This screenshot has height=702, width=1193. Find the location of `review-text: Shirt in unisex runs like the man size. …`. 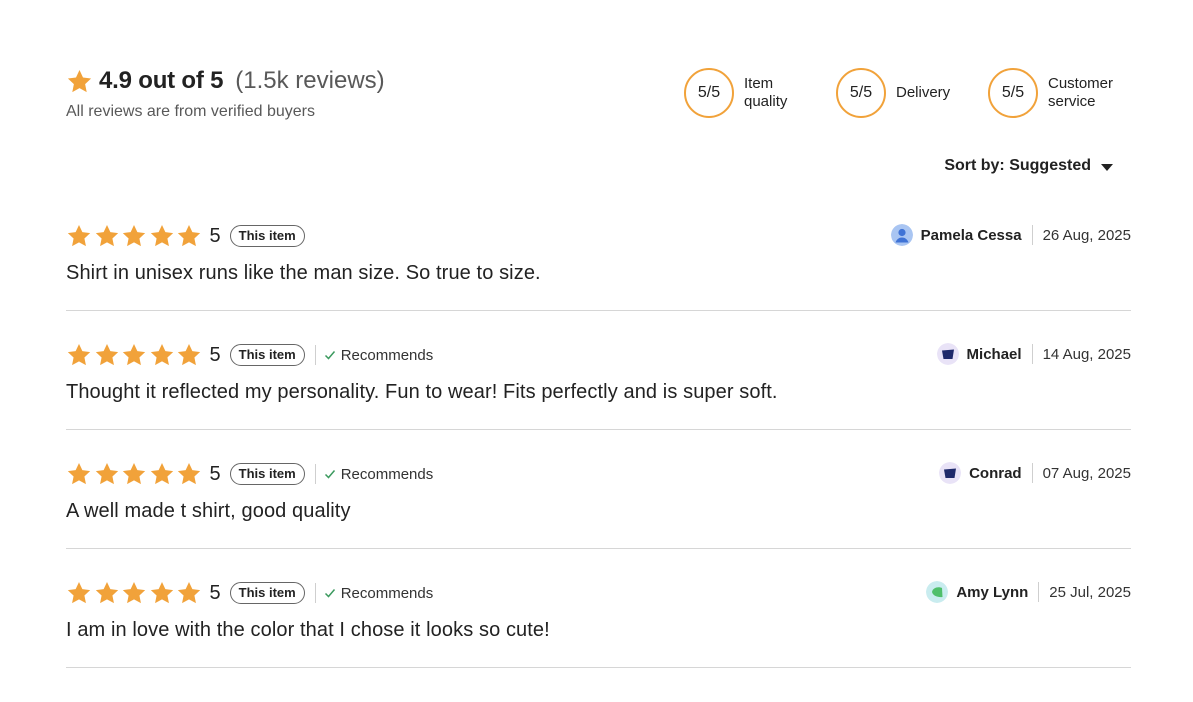

review-text: Shirt in unisex runs like the man size. … is located at coordinates (303, 273).